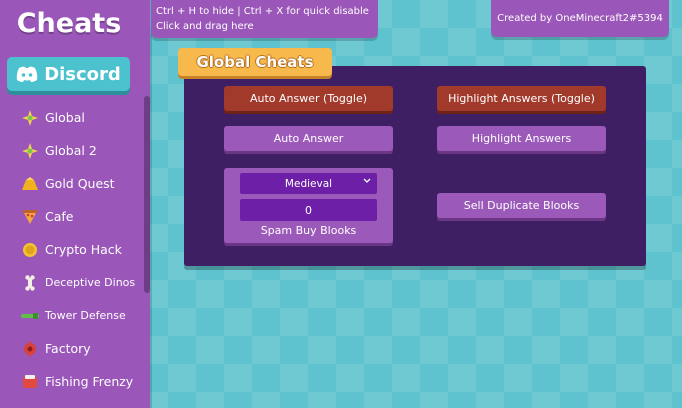 The height and width of the screenshot is (408, 682). I want to click on select-value: Medieval, so click(308, 183).